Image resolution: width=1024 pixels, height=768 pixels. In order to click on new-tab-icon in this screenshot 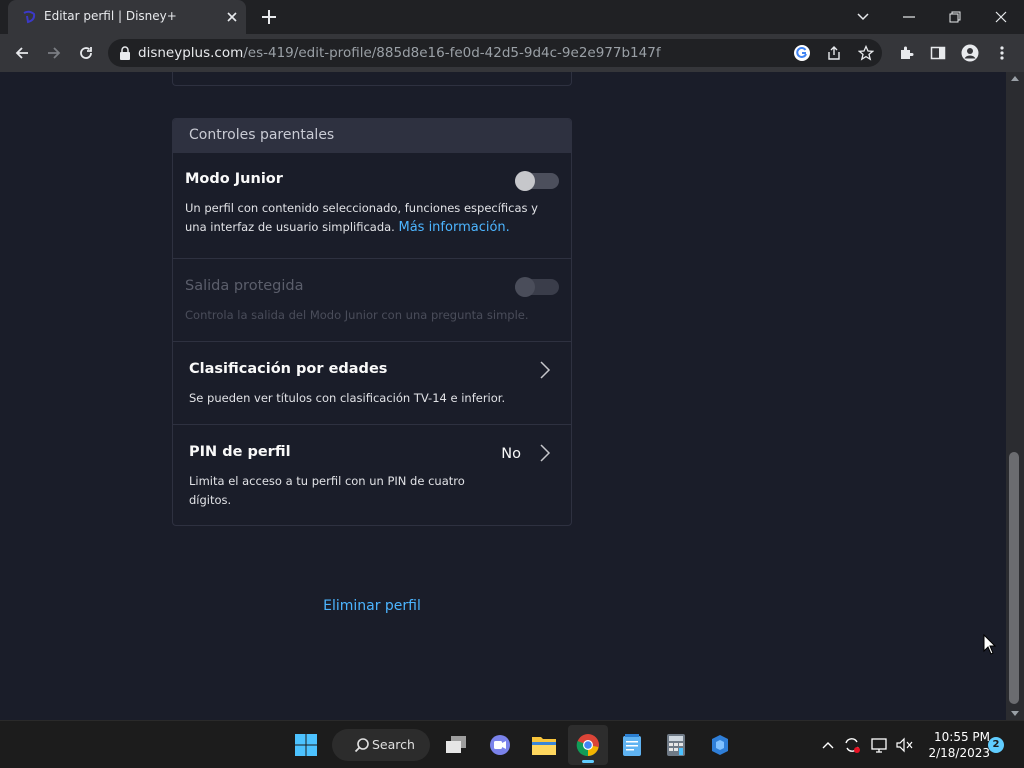, I will do `click(269, 17)`.